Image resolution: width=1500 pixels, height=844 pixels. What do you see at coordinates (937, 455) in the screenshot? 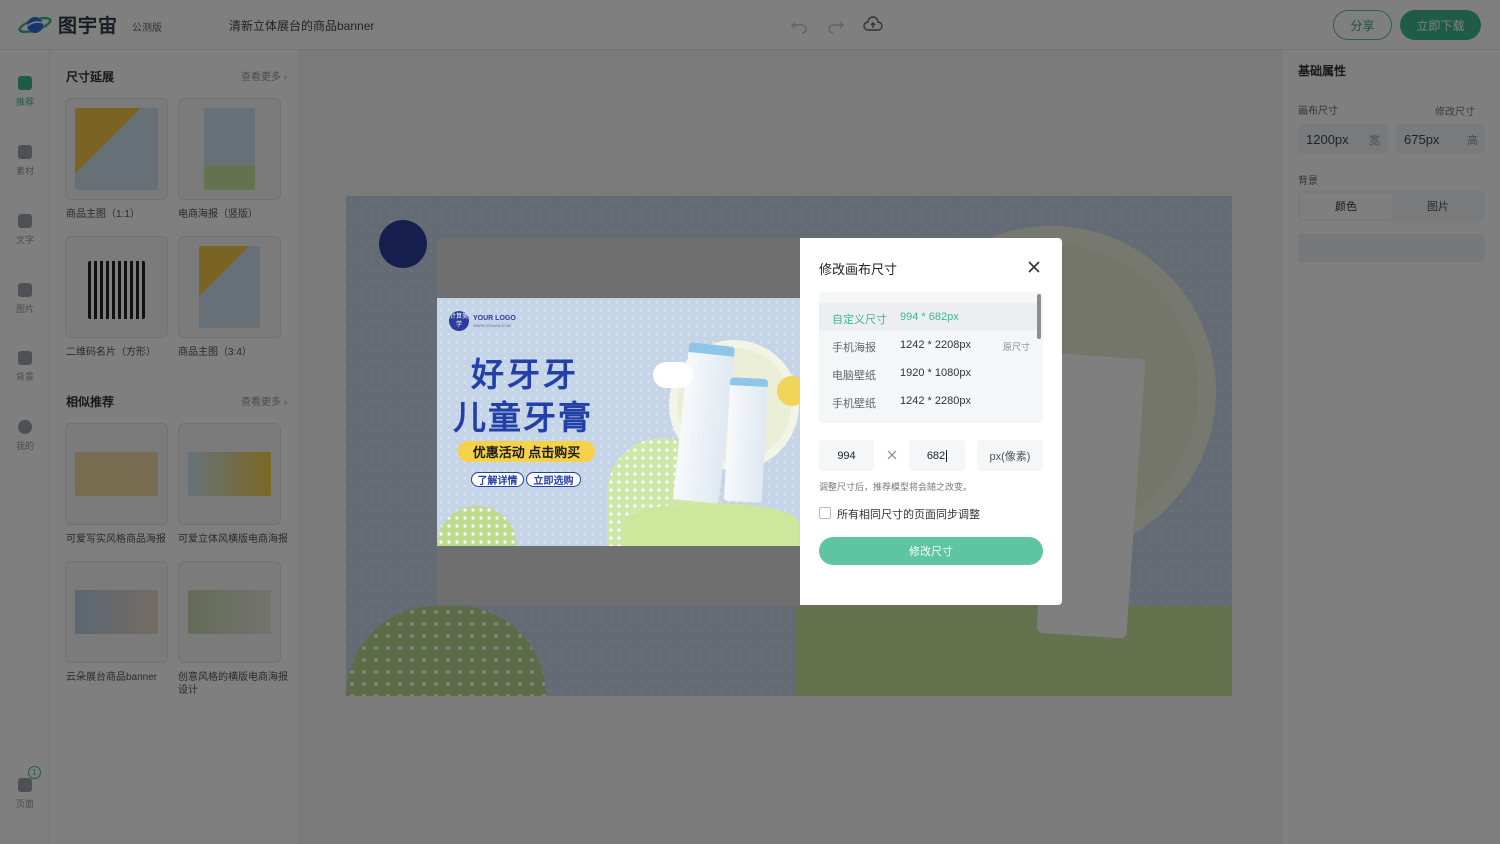
I see `height-input: 682` at bounding box center [937, 455].